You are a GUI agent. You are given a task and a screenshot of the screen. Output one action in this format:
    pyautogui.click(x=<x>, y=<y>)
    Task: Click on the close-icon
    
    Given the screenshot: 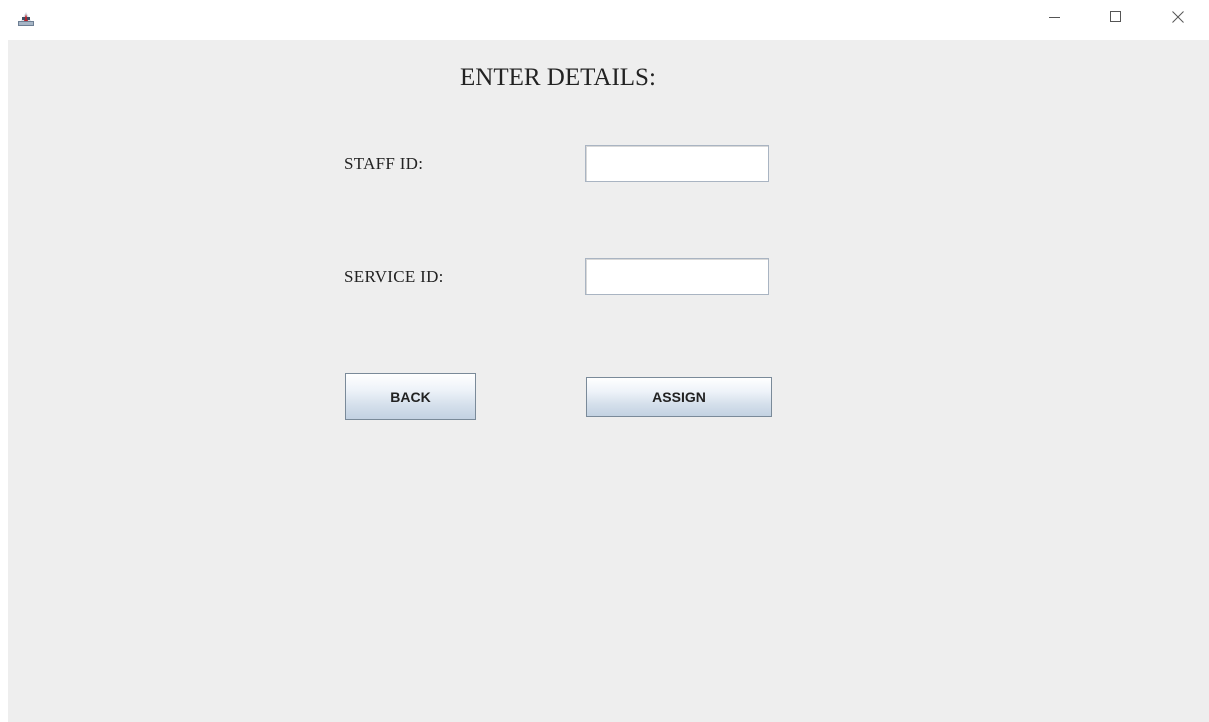 What is the action you would take?
    pyautogui.click(x=1178, y=19)
    